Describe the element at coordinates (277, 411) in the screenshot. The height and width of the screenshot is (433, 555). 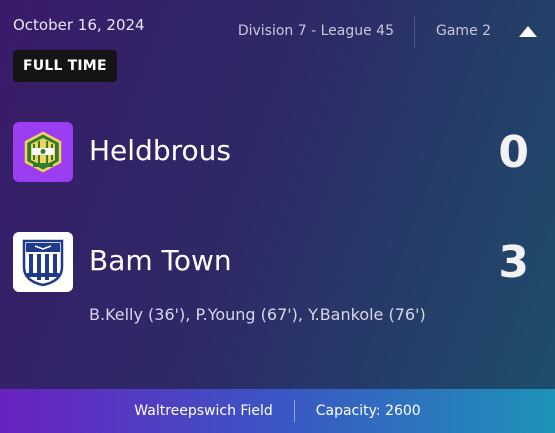
I see `venue-footer: Waltreepswich Field Capacity: 2600` at that location.